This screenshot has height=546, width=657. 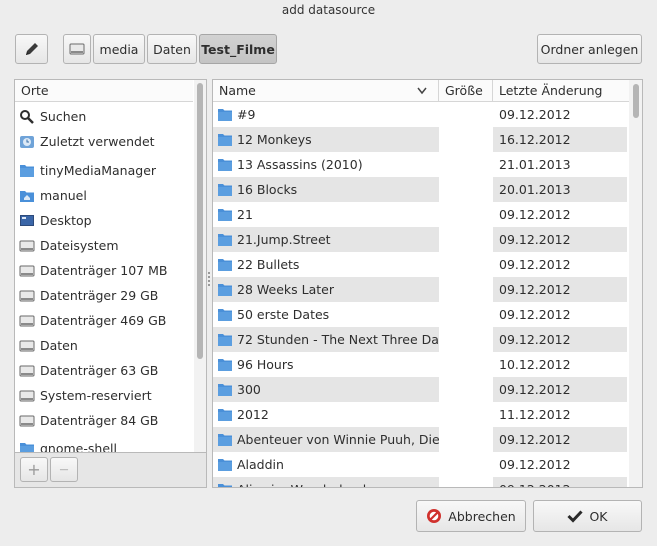 What do you see at coordinates (110, 470) in the screenshot?
I see `sidebar-actions: + —` at bounding box center [110, 470].